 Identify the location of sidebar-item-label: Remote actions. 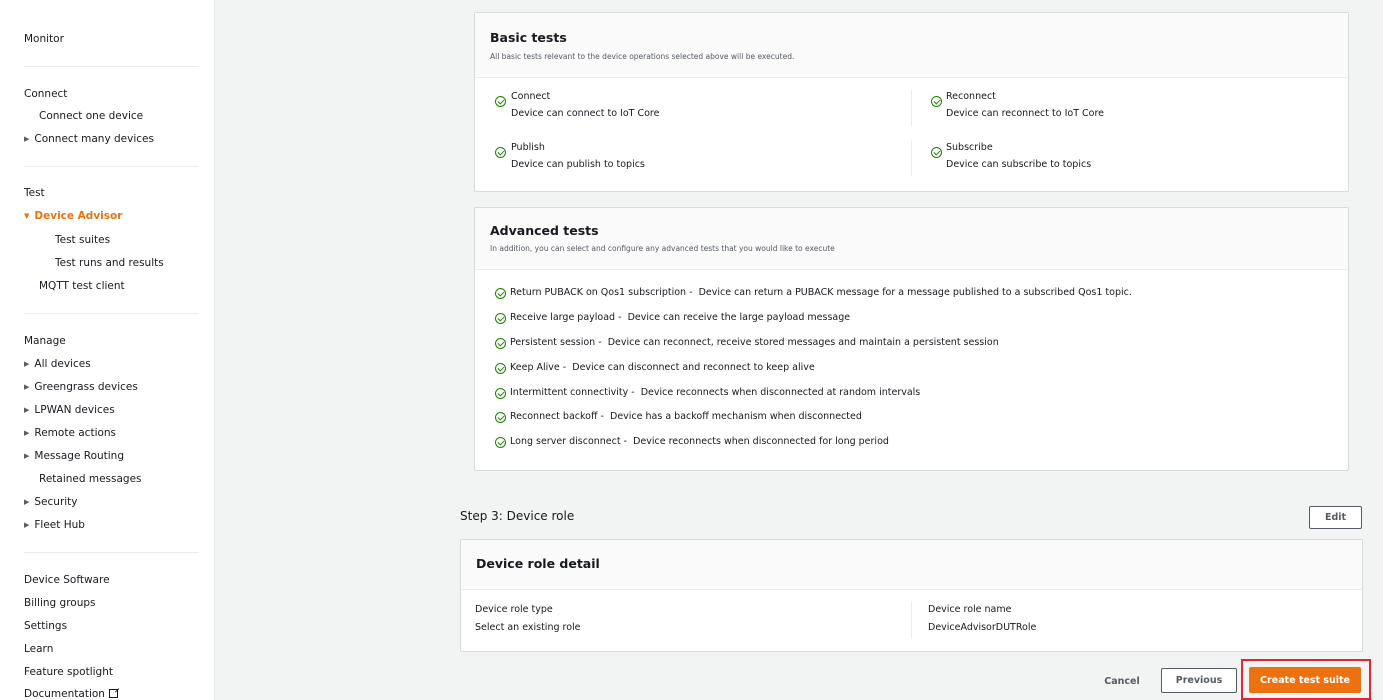
(75, 433).